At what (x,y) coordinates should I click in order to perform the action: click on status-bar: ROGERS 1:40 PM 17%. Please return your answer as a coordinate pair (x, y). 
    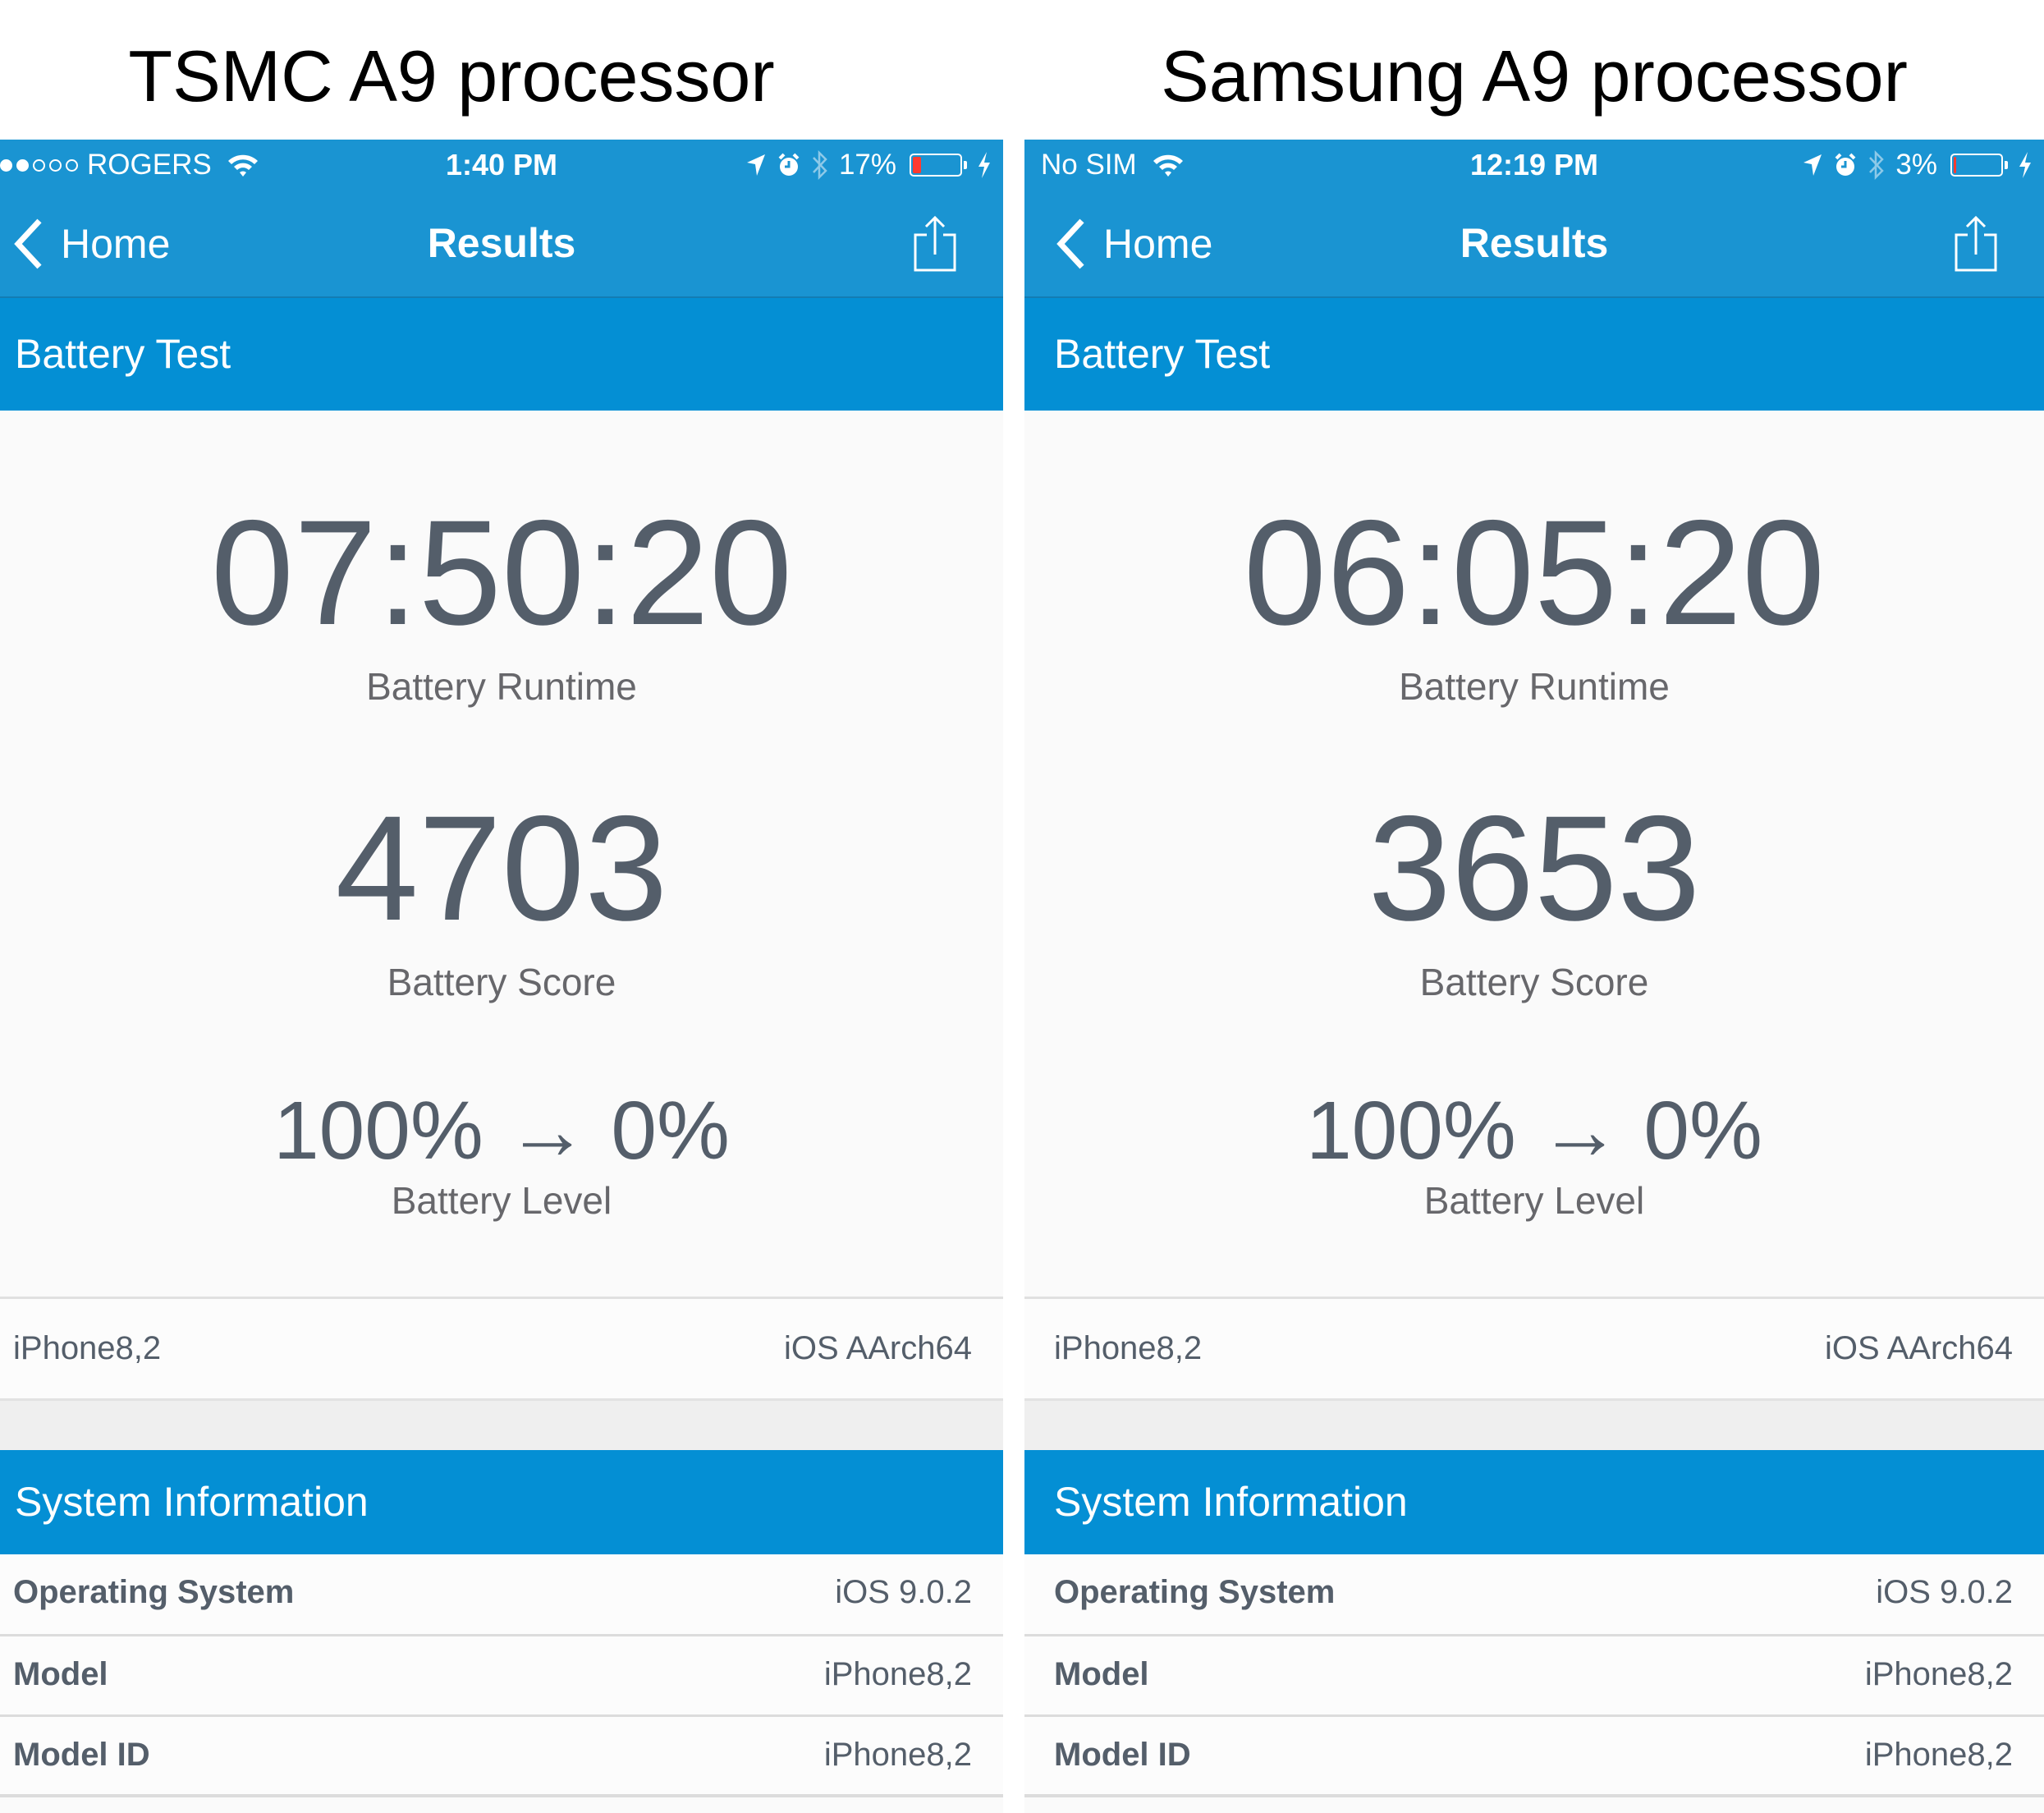
    Looking at the image, I should click on (501, 165).